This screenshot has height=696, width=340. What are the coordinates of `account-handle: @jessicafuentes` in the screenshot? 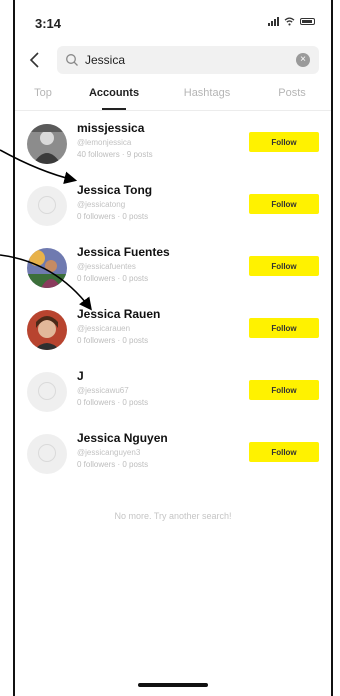 It's located at (106, 266).